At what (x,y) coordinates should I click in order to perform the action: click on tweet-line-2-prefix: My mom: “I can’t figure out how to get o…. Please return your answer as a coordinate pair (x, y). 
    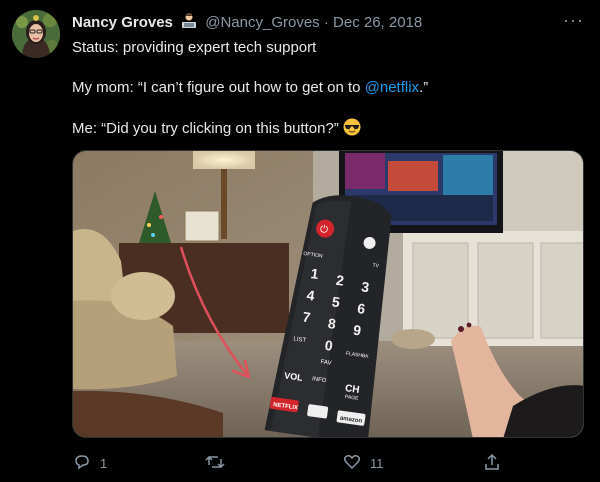
    Looking at the image, I should click on (218, 87).